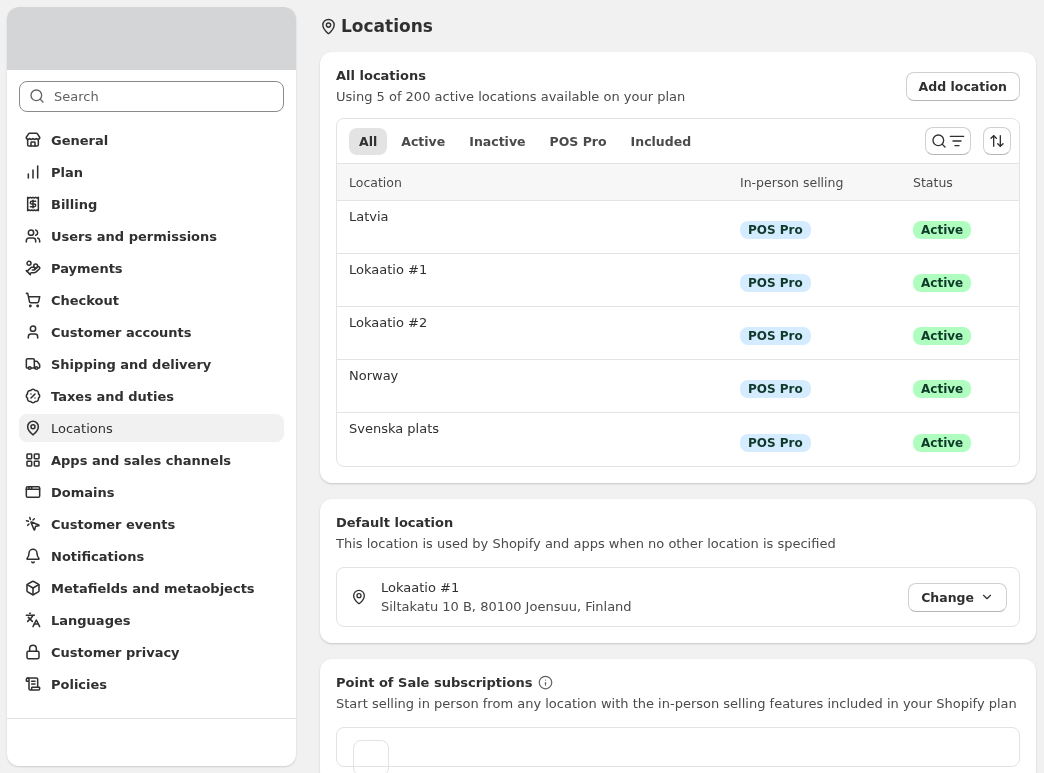  I want to click on sidebar-item: Locations, so click(151, 428).